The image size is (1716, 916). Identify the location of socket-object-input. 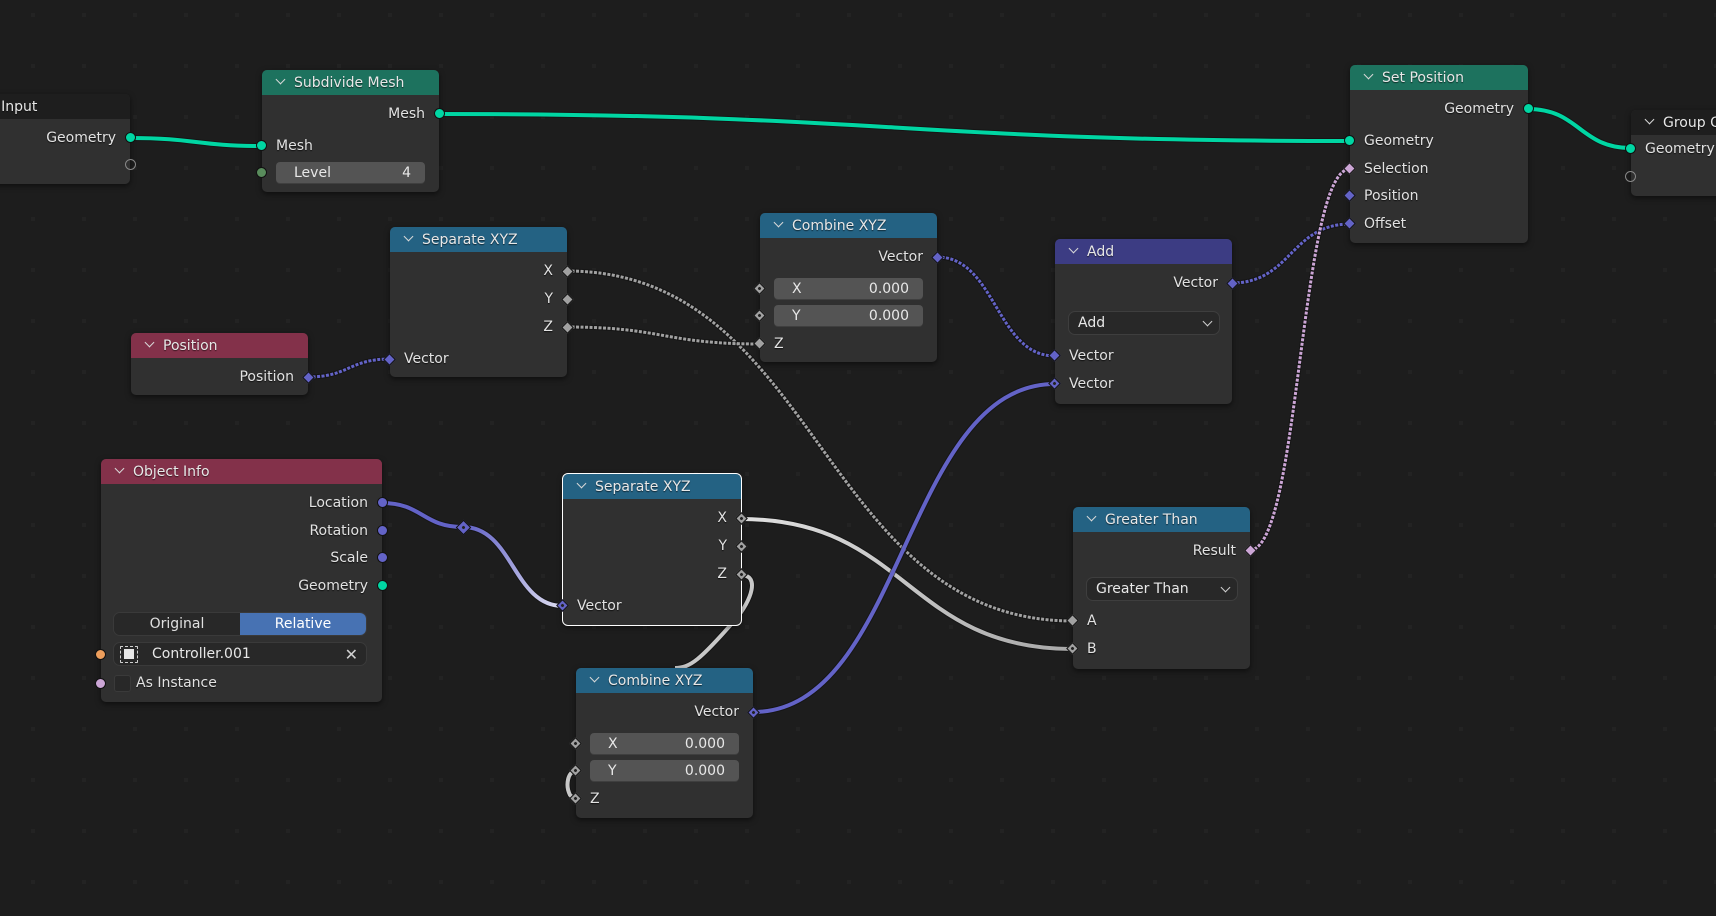
(100, 654).